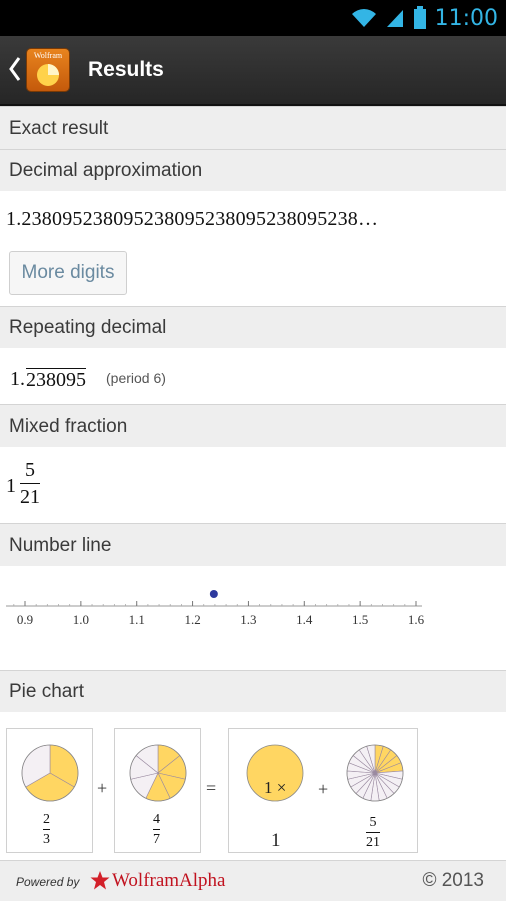  Describe the element at coordinates (394, 18) in the screenshot. I see `signal-icon` at that location.